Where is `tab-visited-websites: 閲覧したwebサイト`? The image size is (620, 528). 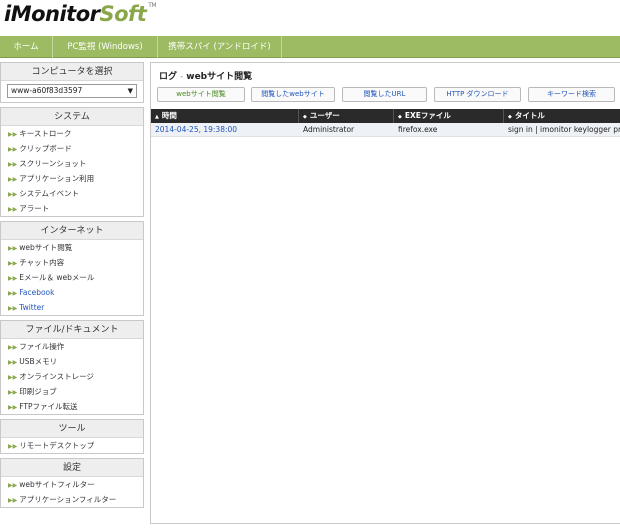
tab-visited-websites: 閲覧したwebサイト is located at coordinates (293, 94).